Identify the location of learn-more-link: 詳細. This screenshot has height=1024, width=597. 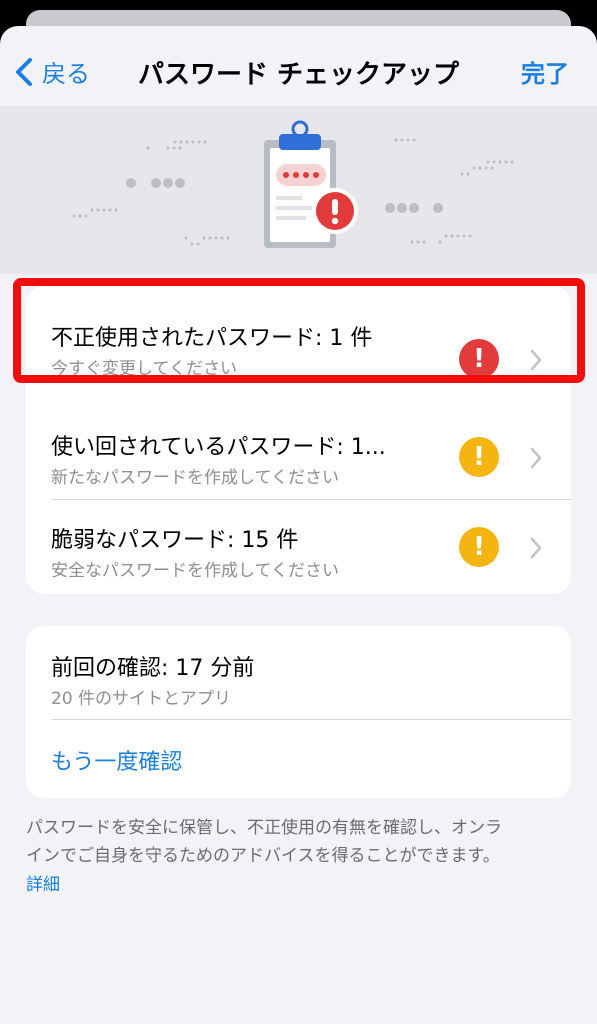
(43, 882).